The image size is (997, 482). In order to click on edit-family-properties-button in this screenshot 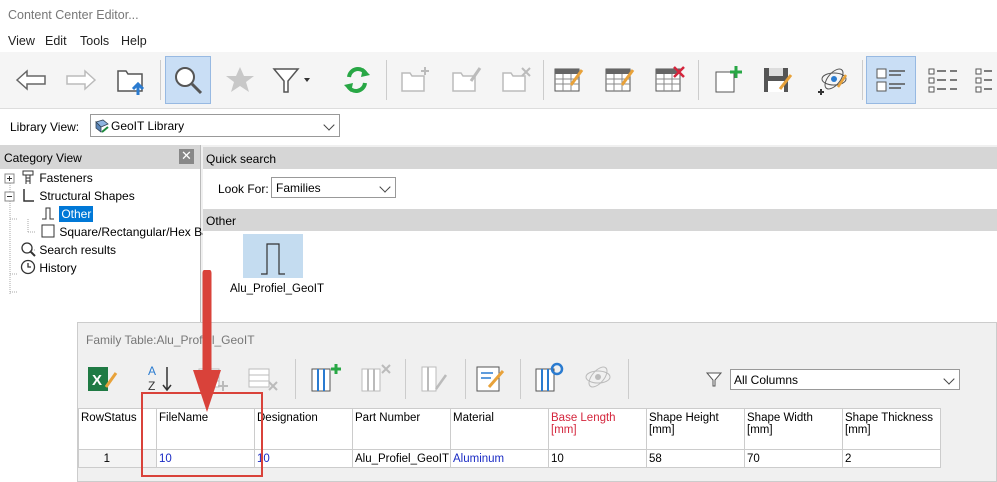, I will do `click(490, 379)`.